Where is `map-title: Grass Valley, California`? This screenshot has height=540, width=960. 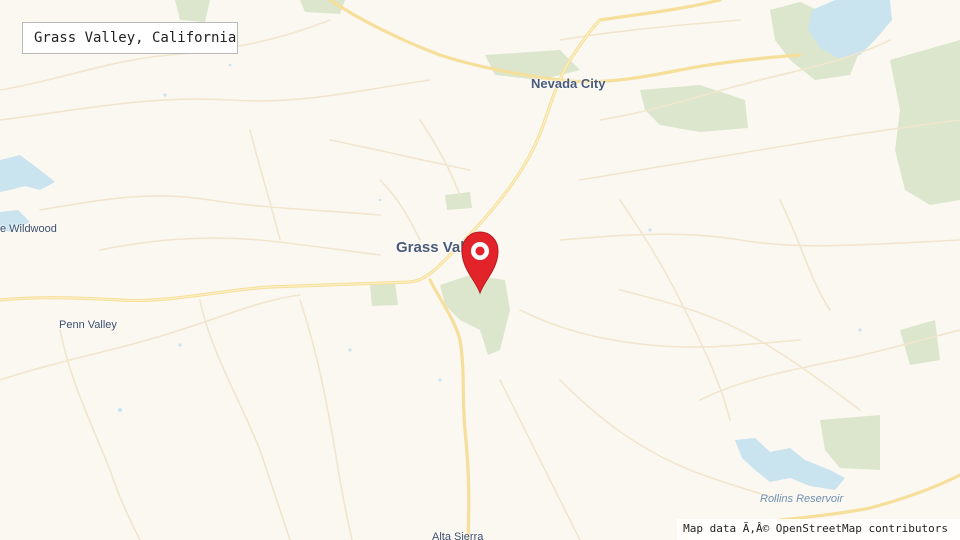
map-title: Grass Valley, California is located at coordinates (130, 38).